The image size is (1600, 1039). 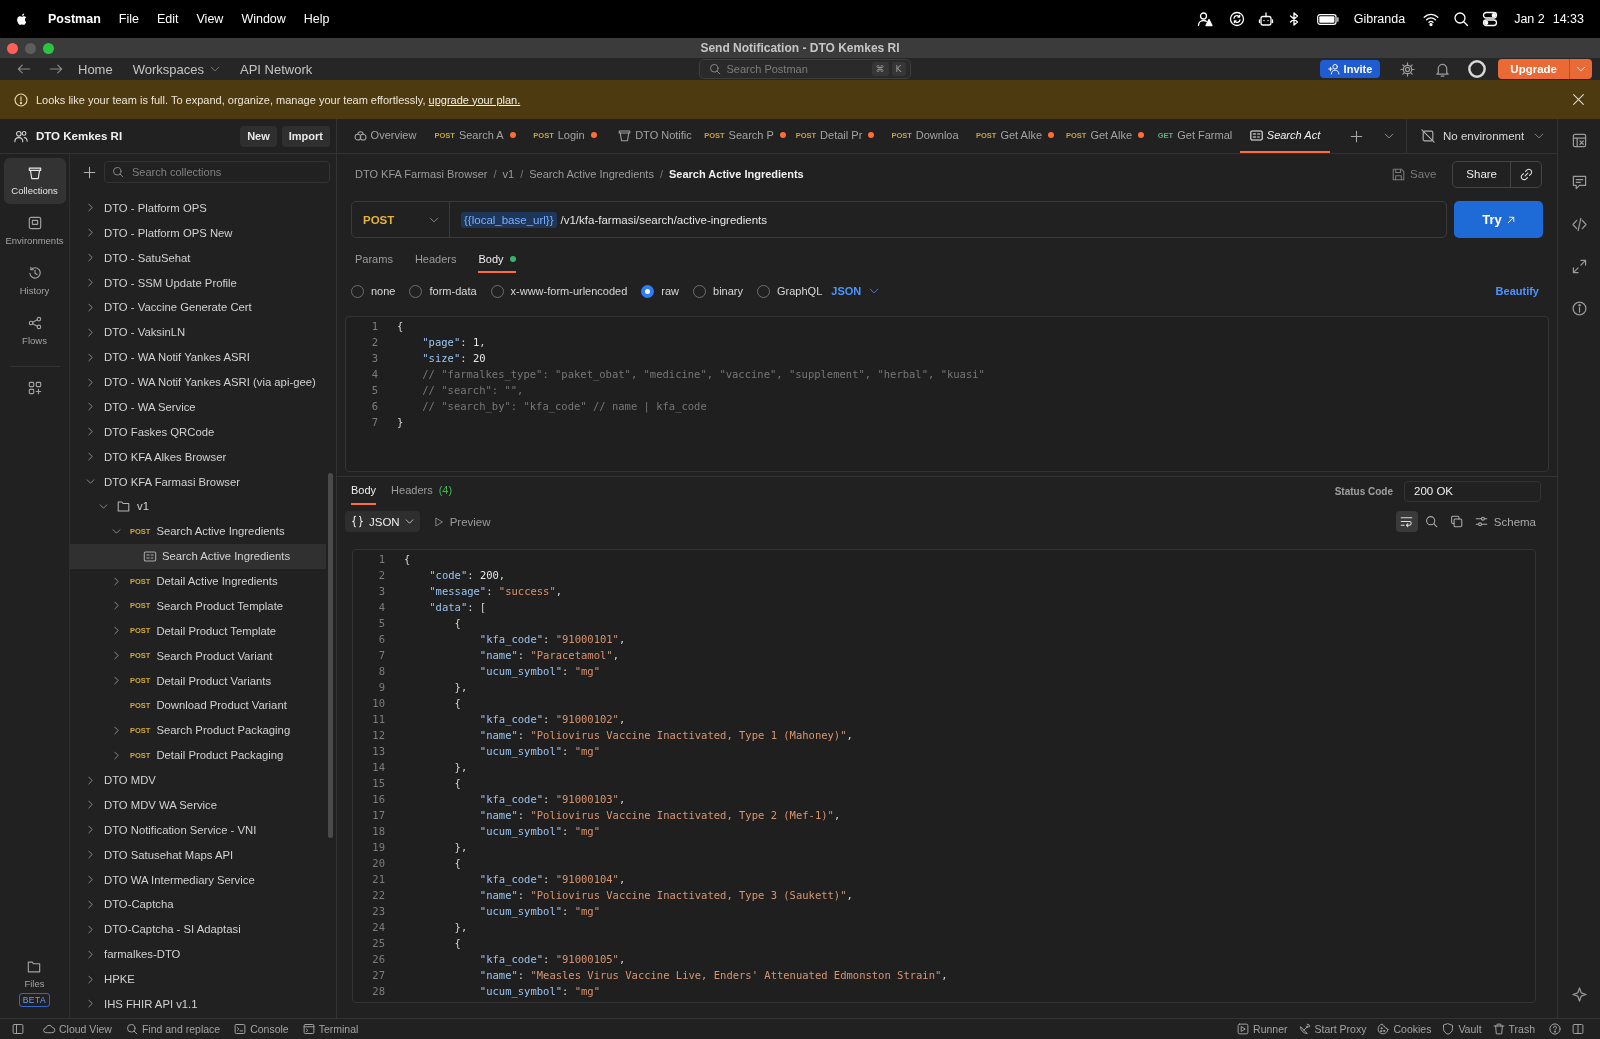 What do you see at coordinates (198, 855) in the screenshot?
I see `tree-item: DTO Satusehat Maps API` at bounding box center [198, 855].